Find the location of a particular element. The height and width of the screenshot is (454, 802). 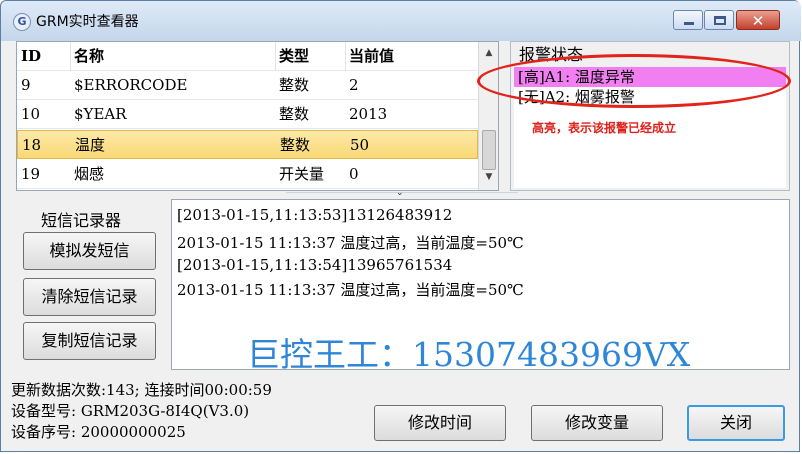

window-title: GRM实时查看器 is located at coordinates (87, 22).